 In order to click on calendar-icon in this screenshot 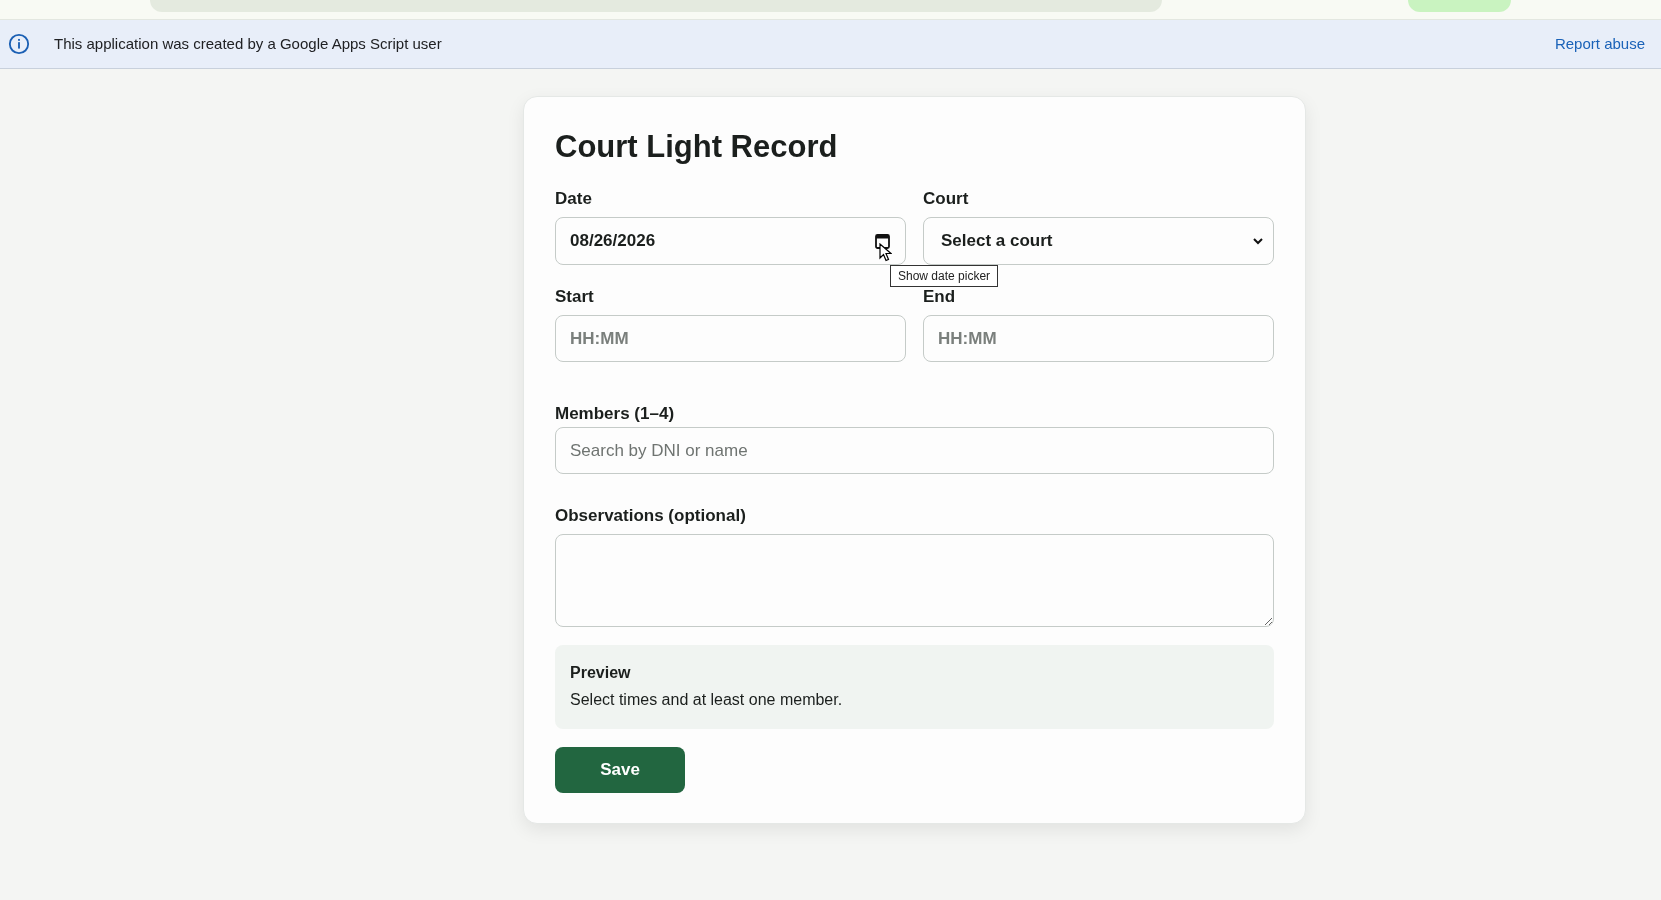, I will do `click(882, 241)`.